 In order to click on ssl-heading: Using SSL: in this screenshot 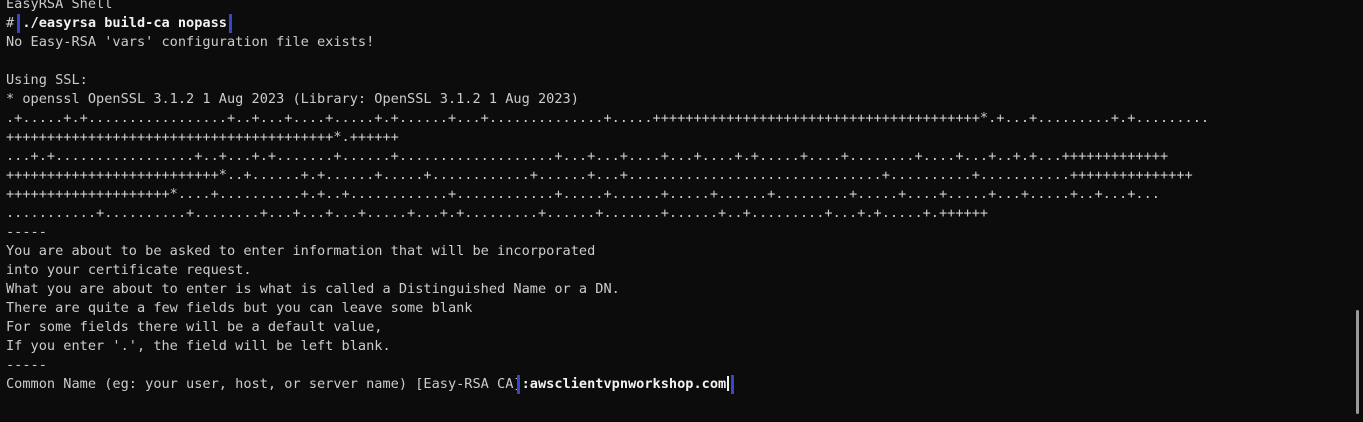, I will do `click(47, 80)`.